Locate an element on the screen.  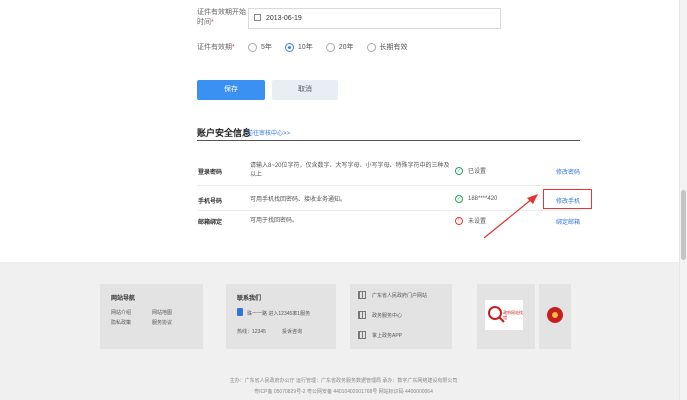
site-nav-title: 网站导航 is located at coordinates (123, 299).